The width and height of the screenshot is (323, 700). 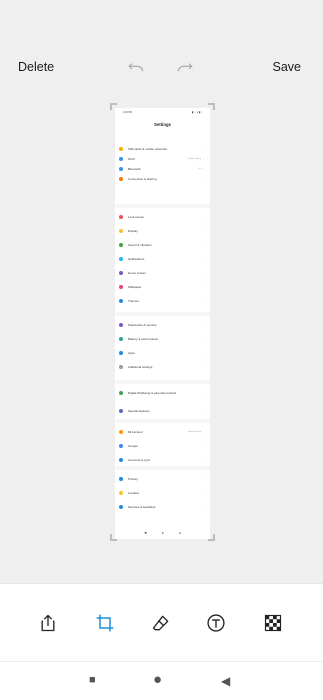 I want to click on delete-button: Delete, so click(x=36, y=67).